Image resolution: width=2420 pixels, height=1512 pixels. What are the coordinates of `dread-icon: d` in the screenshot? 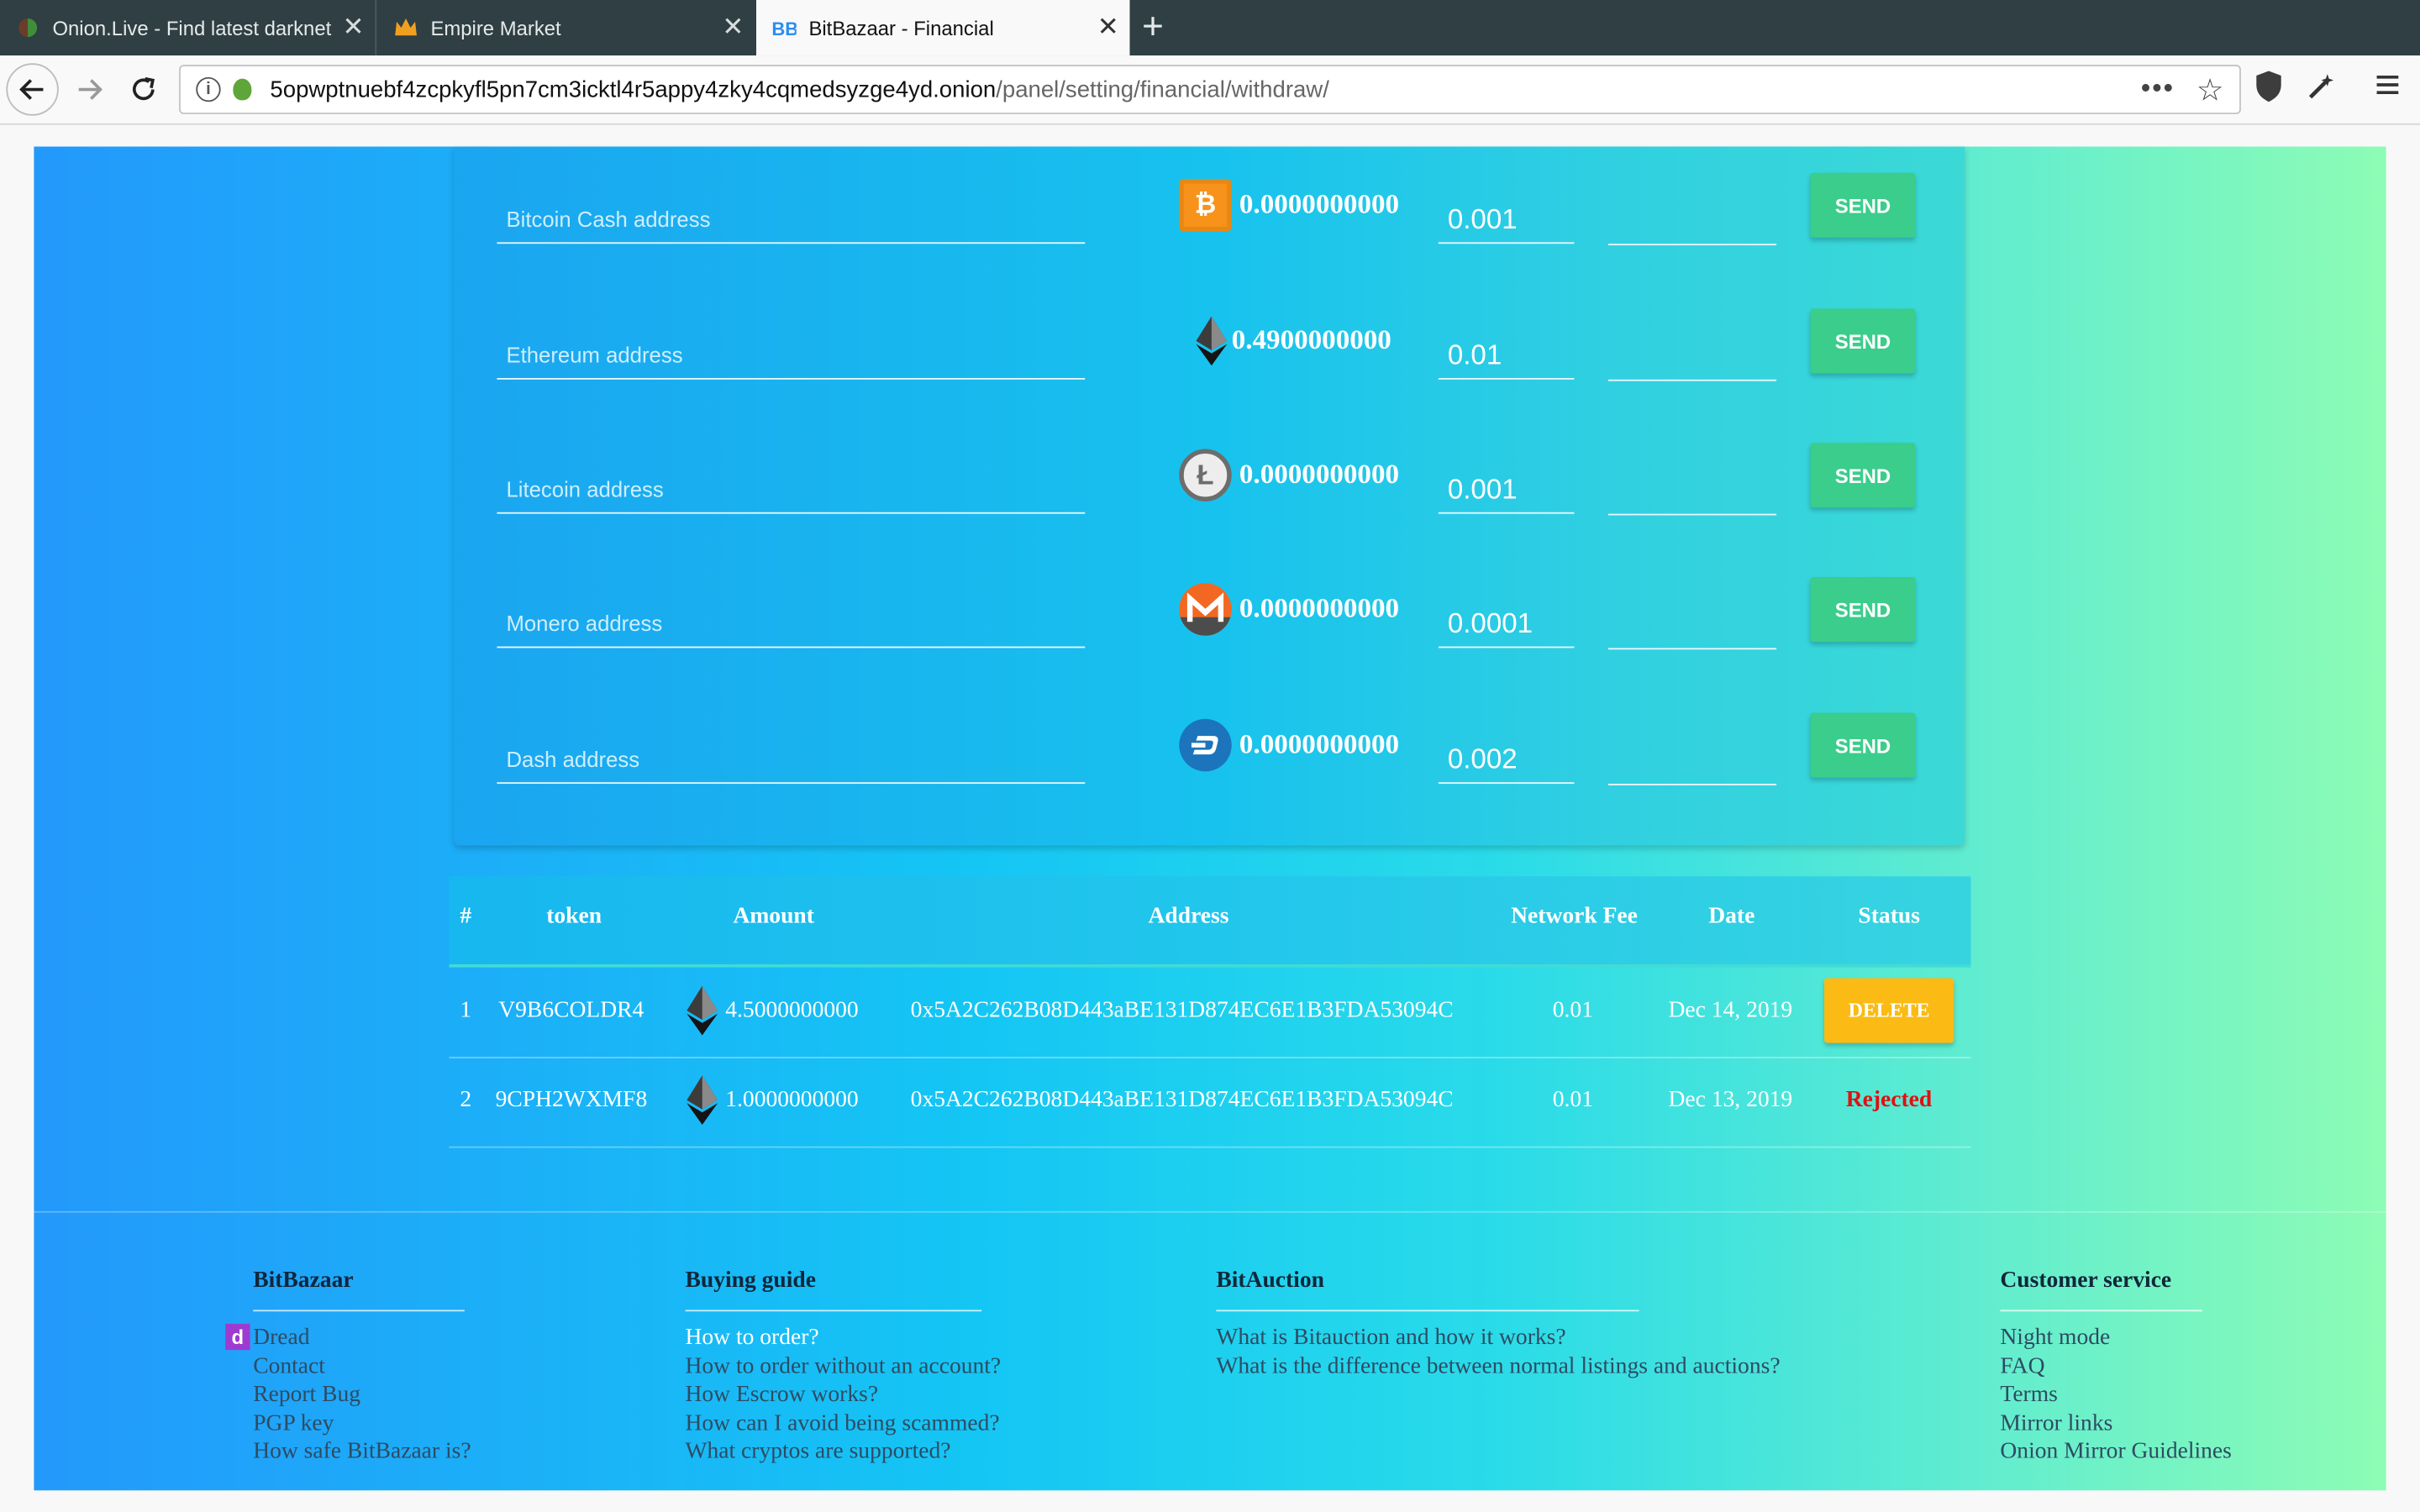 It's located at (238, 1337).